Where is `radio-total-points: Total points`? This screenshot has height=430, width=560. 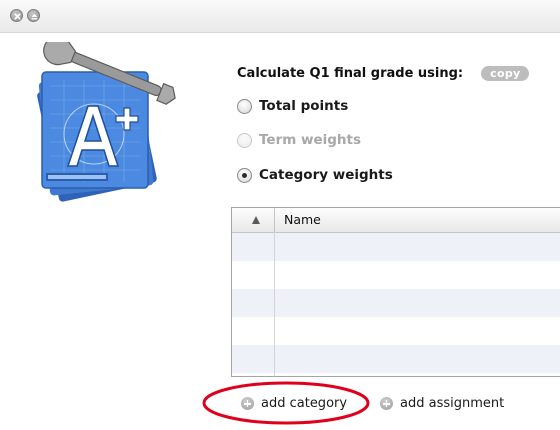 radio-total-points: Total points is located at coordinates (292, 106).